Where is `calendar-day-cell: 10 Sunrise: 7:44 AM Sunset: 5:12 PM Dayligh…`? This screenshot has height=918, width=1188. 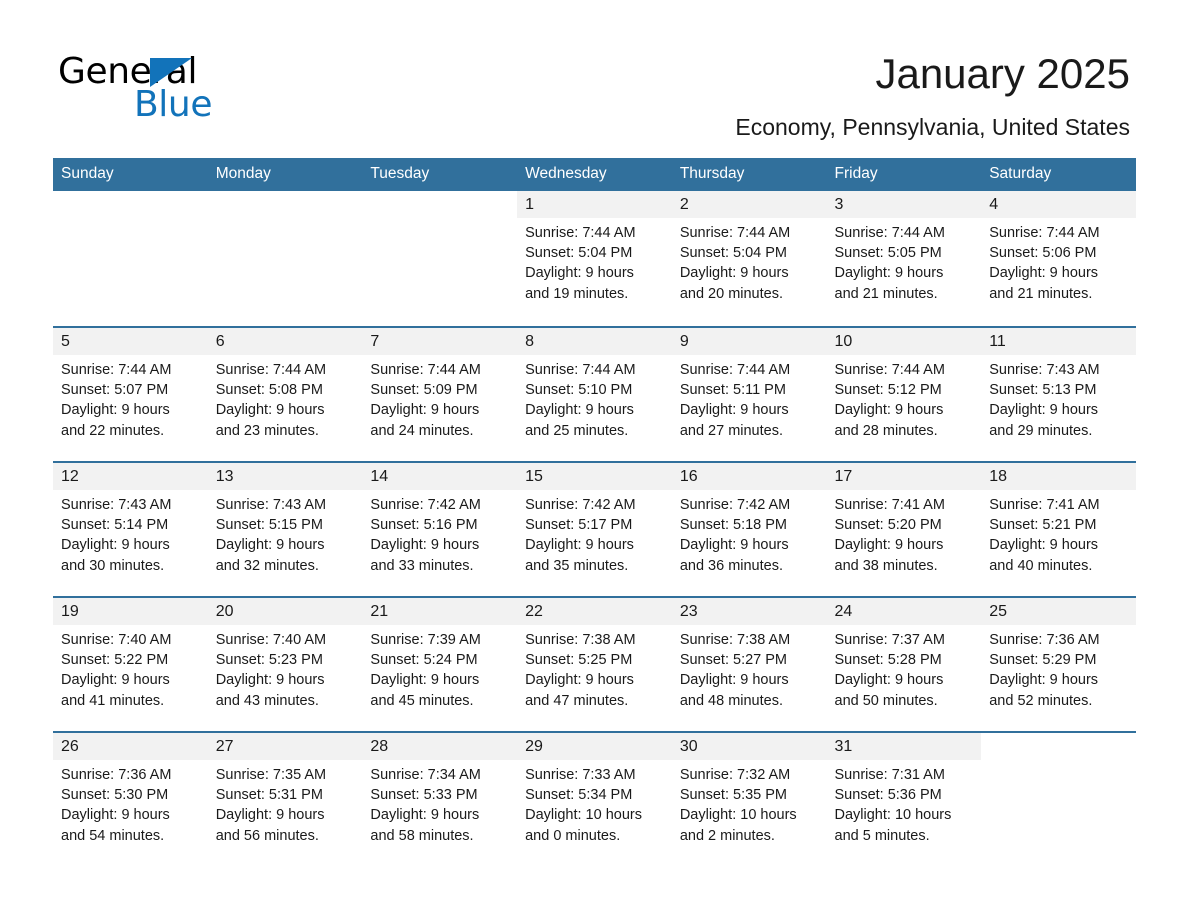
calendar-day-cell: 10 Sunrise: 7:44 AM Sunset: 5:12 PM Dayligh… is located at coordinates (904, 393).